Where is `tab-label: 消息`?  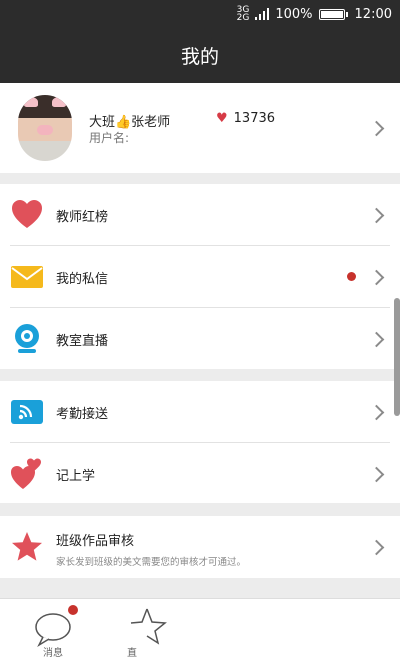
tab-label: 消息 is located at coordinates (53, 653).